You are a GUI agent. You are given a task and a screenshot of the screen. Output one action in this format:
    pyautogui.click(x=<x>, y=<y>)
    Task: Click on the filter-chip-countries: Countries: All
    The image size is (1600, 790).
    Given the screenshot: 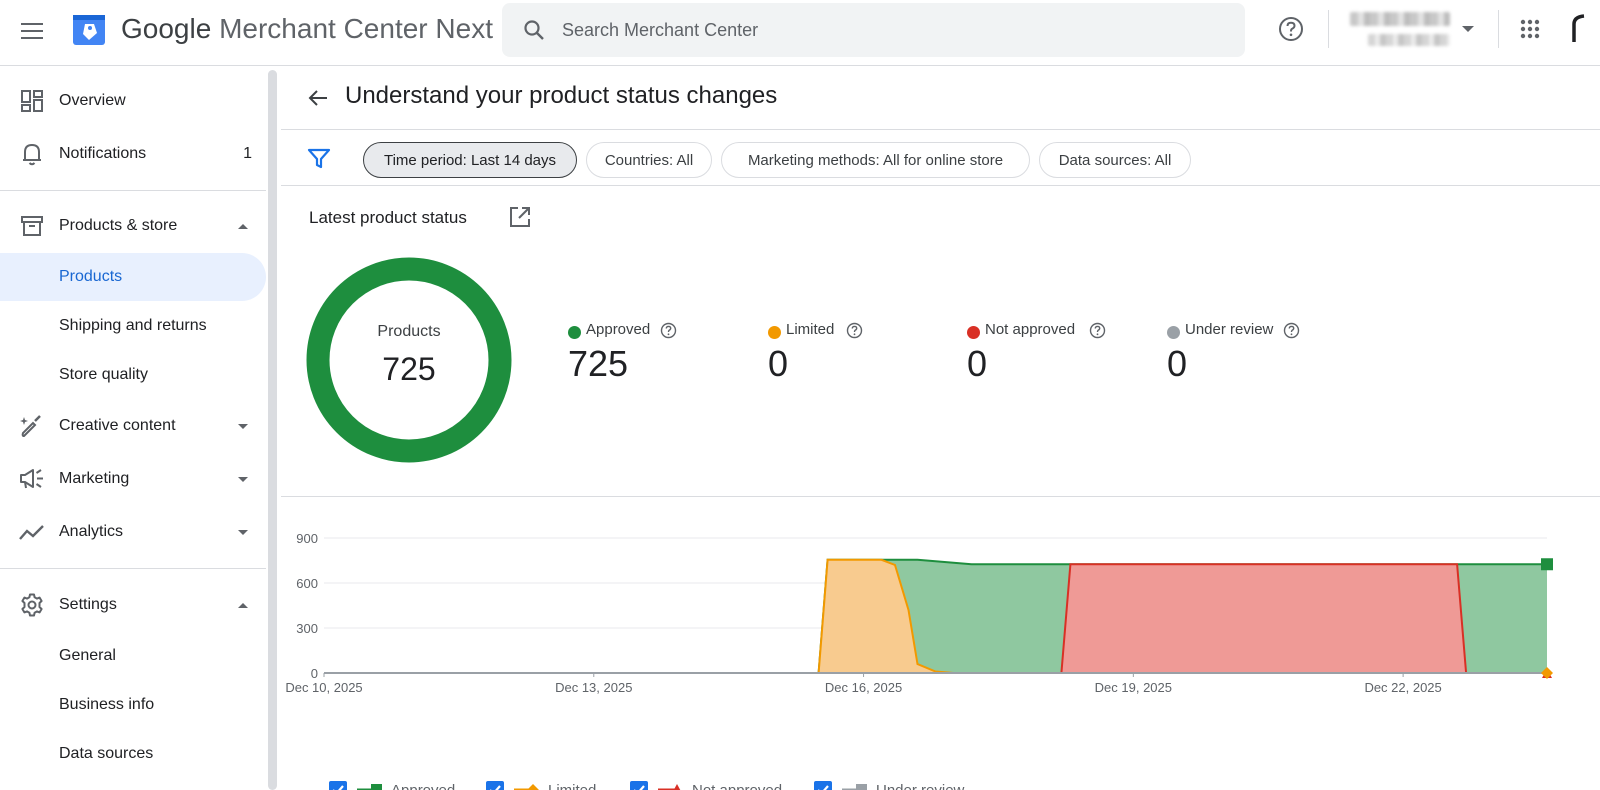 What is the action you would take?
    pyautogui.click(x=649, y=160)
    